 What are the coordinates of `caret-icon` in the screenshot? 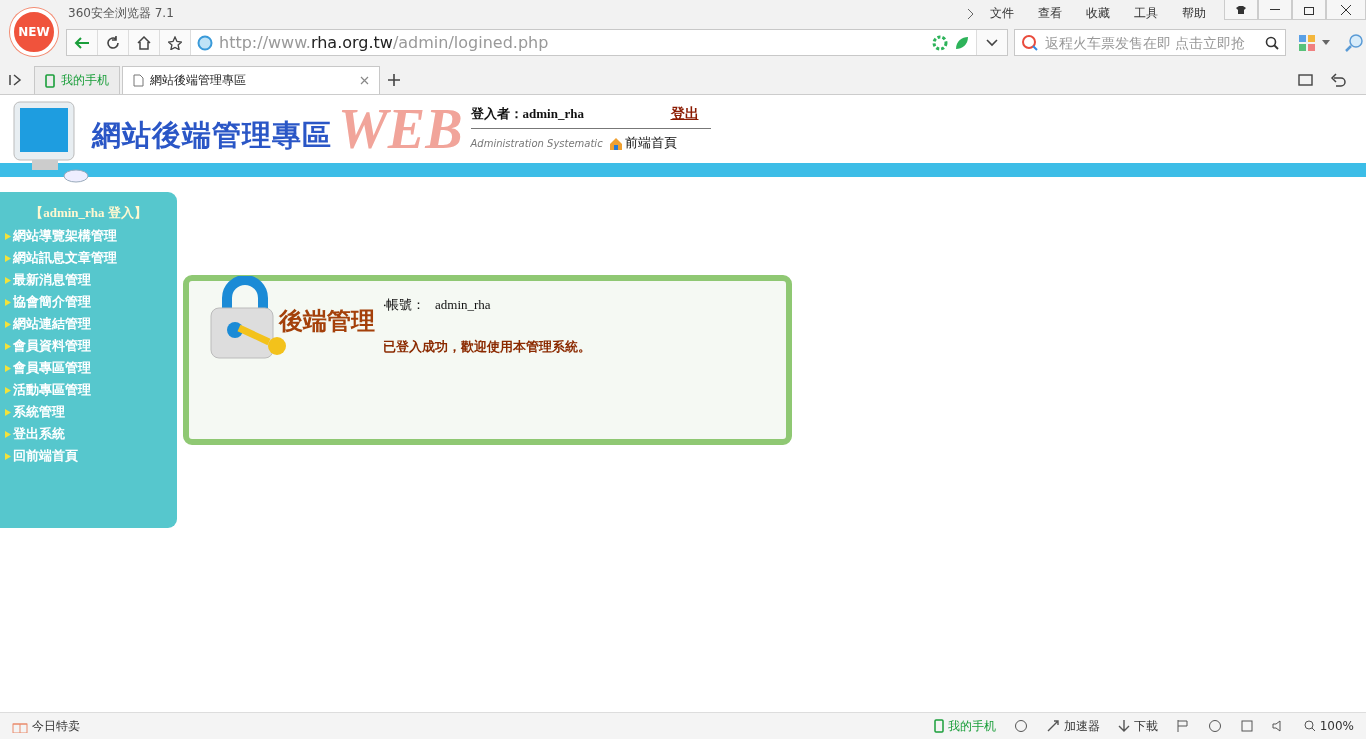 It's located at (1326, 42).